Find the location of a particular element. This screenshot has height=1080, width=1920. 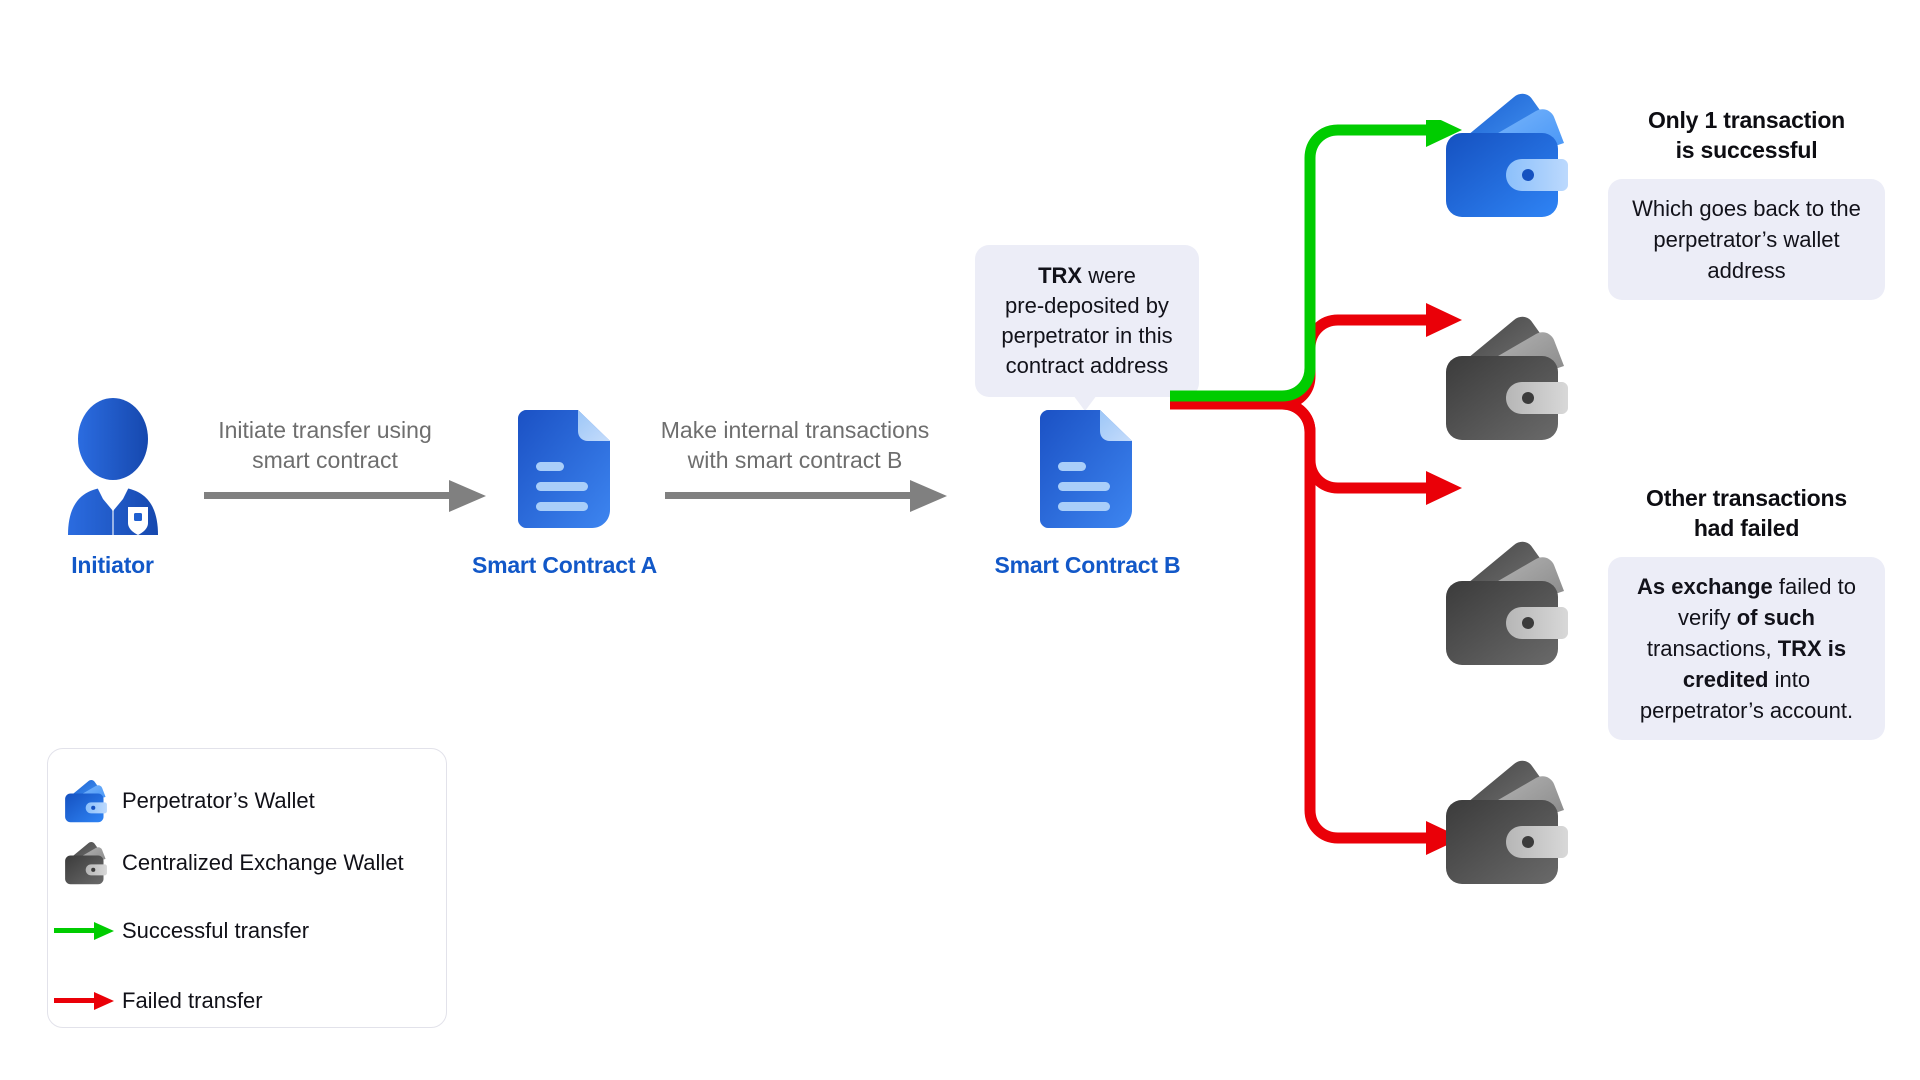

step-1-line-1: Initiate transfer using is located at coordinates (325, 430).